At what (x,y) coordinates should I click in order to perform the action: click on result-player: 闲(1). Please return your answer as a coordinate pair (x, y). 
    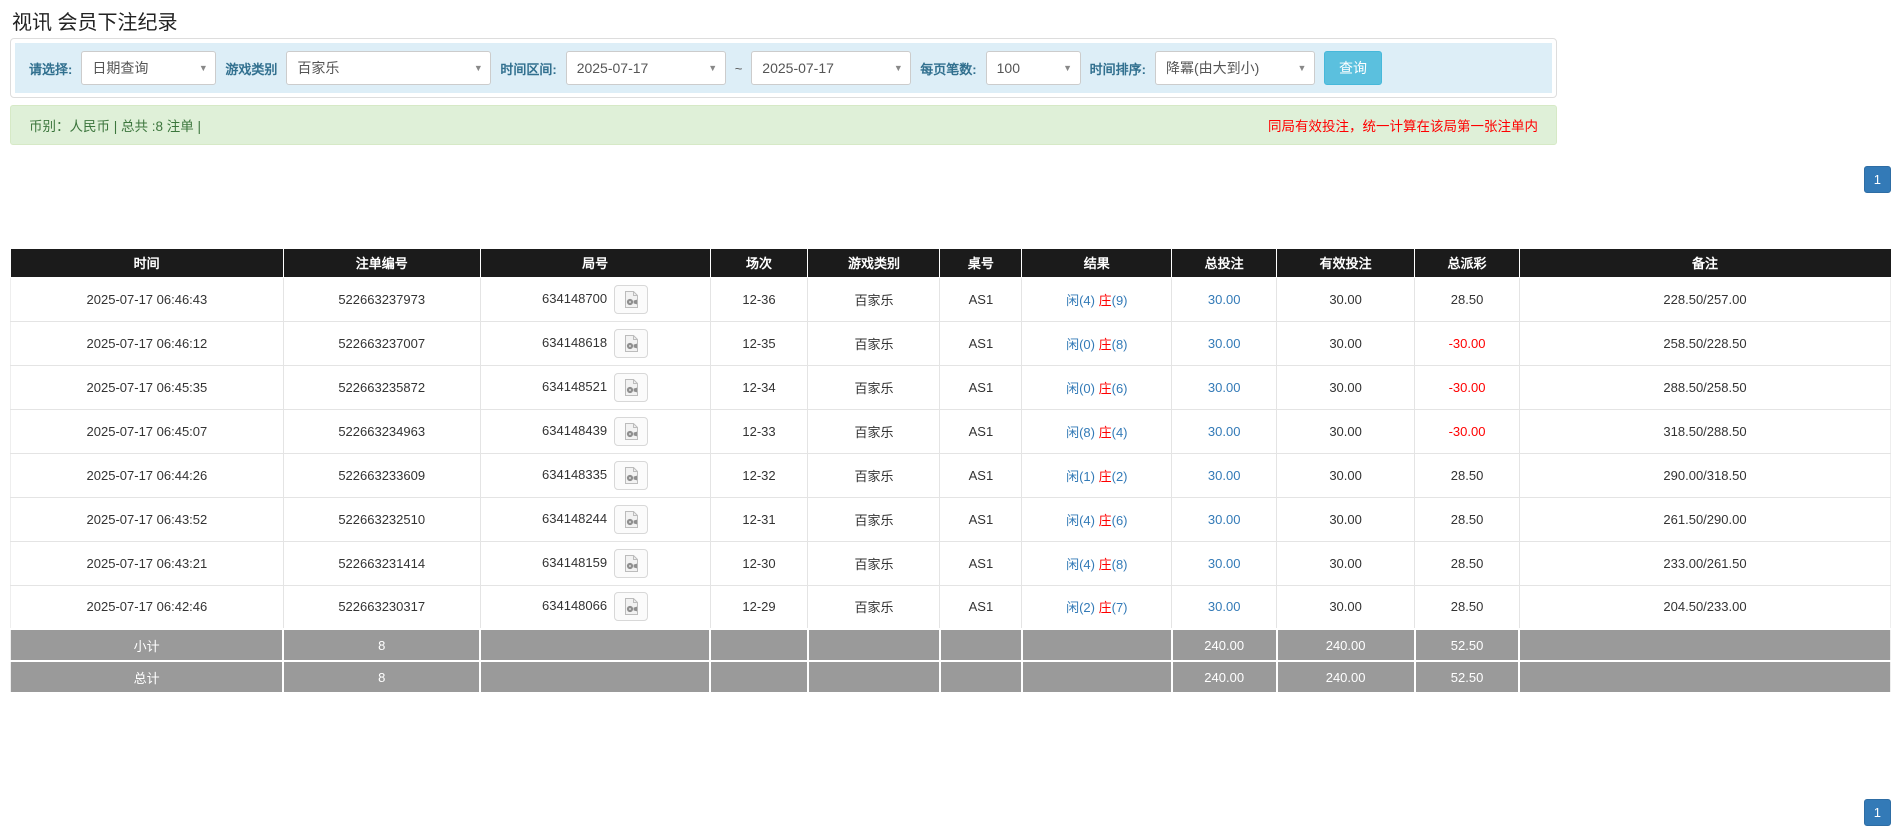
    Looking at the image, I should click on (1080, 476).